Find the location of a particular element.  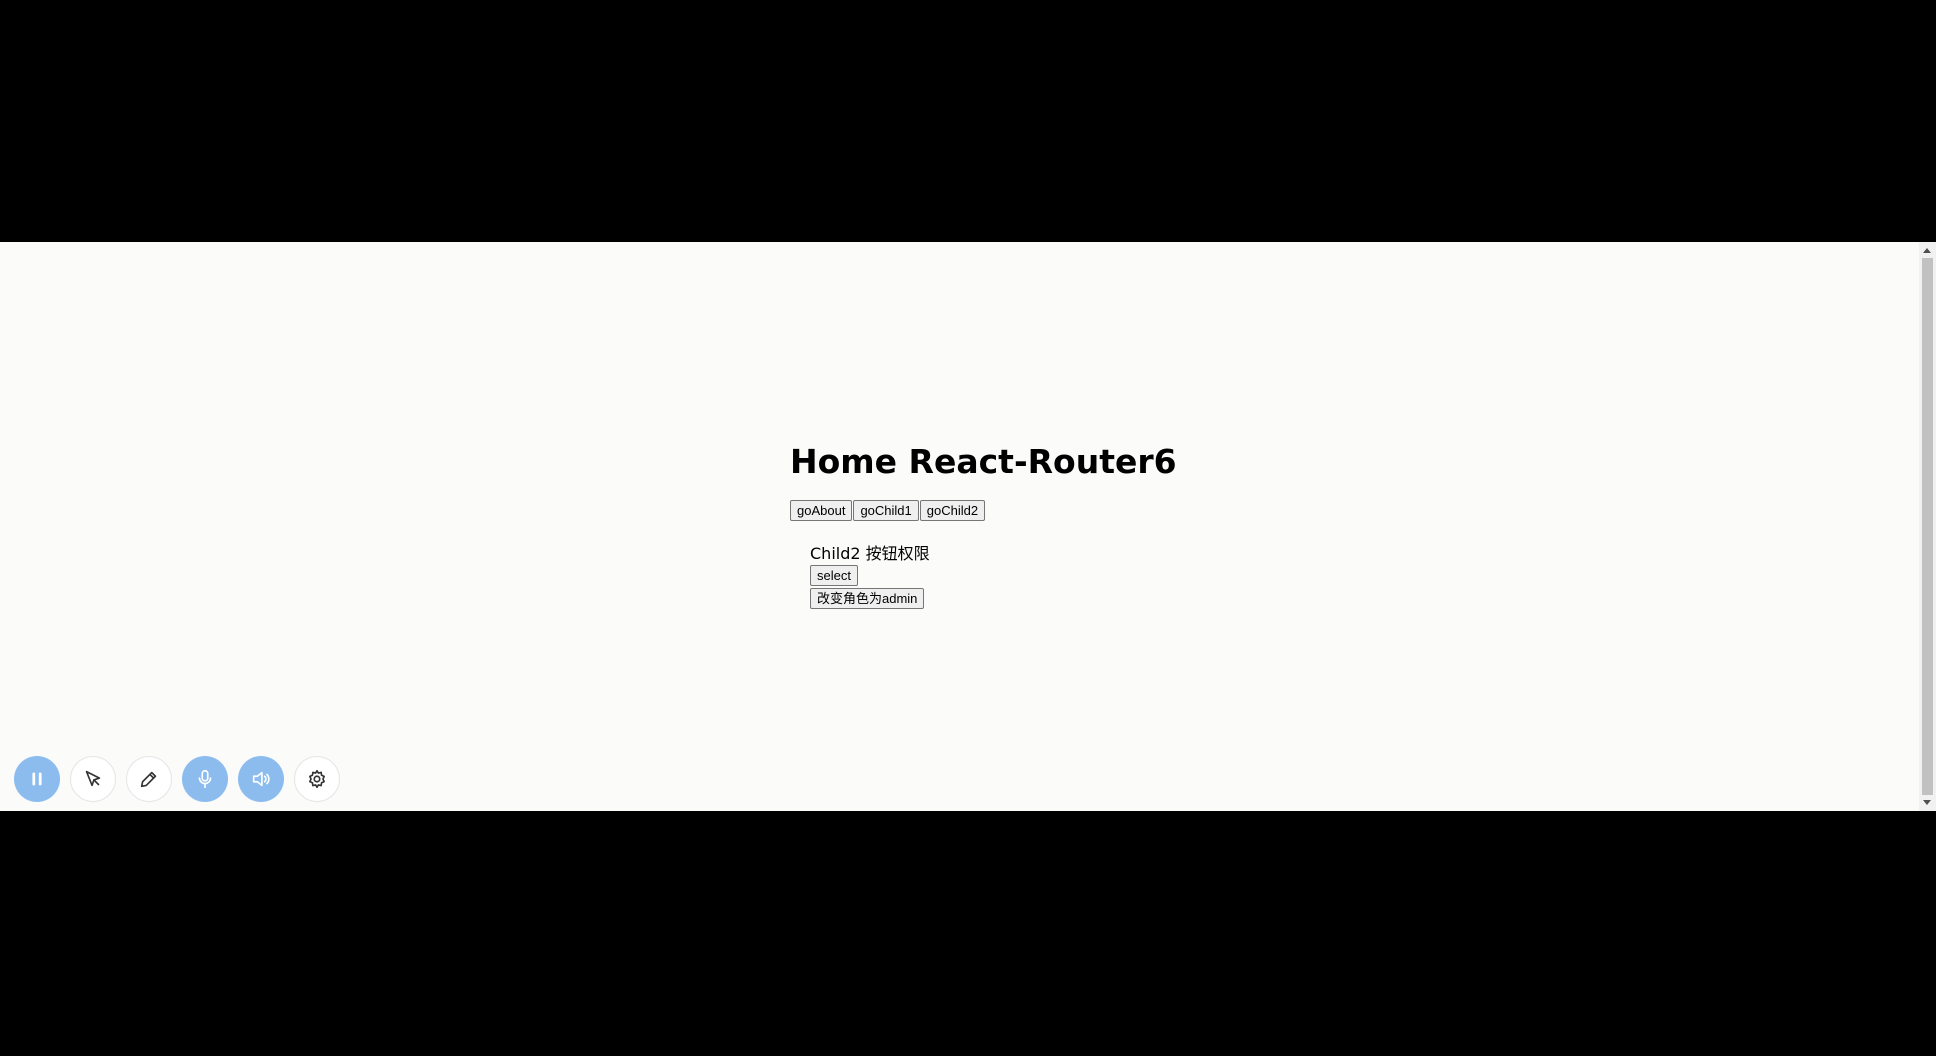

pointer-button is located at coordinates (93, 779).